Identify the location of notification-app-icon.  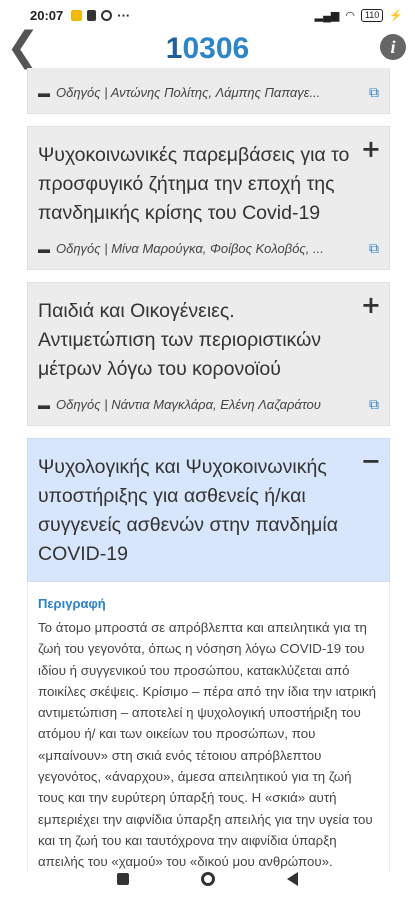
(77, 15).